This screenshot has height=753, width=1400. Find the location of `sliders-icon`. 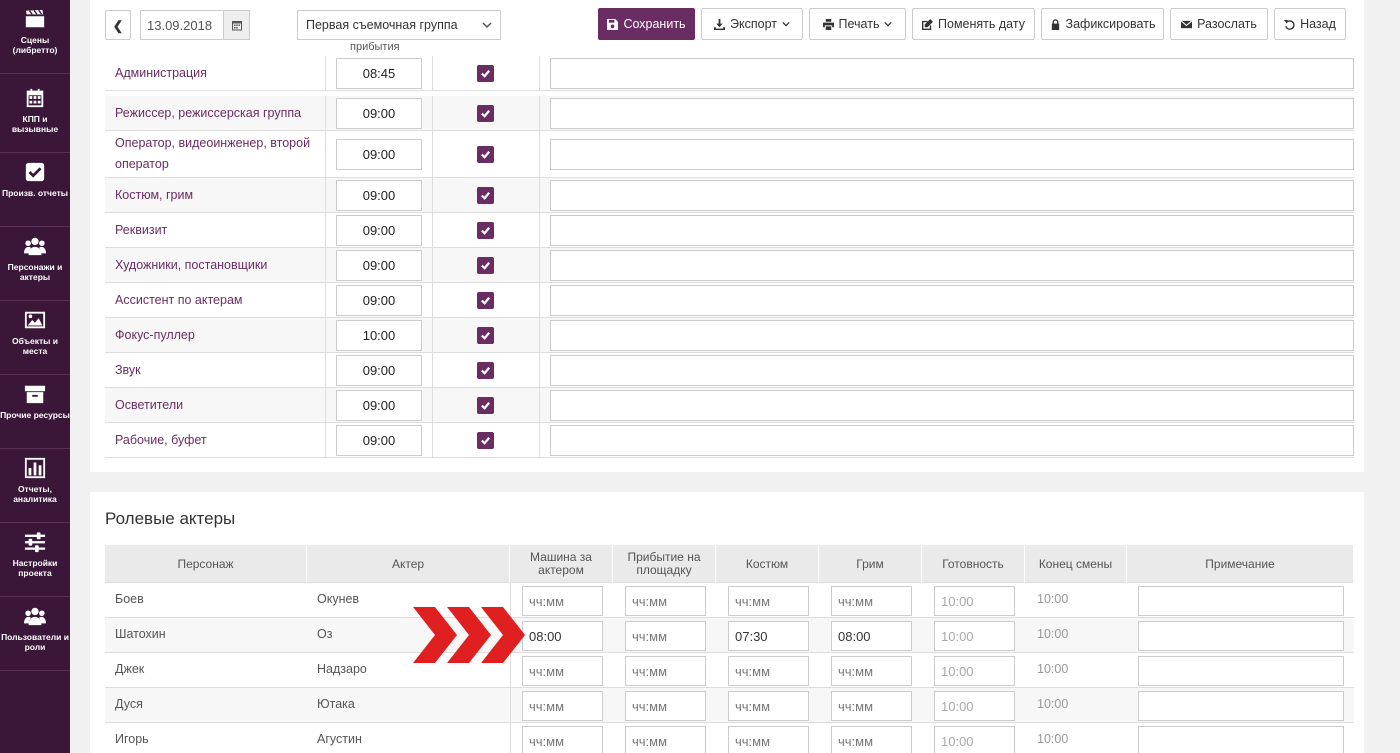

sliders-icon is located at coordinates (35, 542).